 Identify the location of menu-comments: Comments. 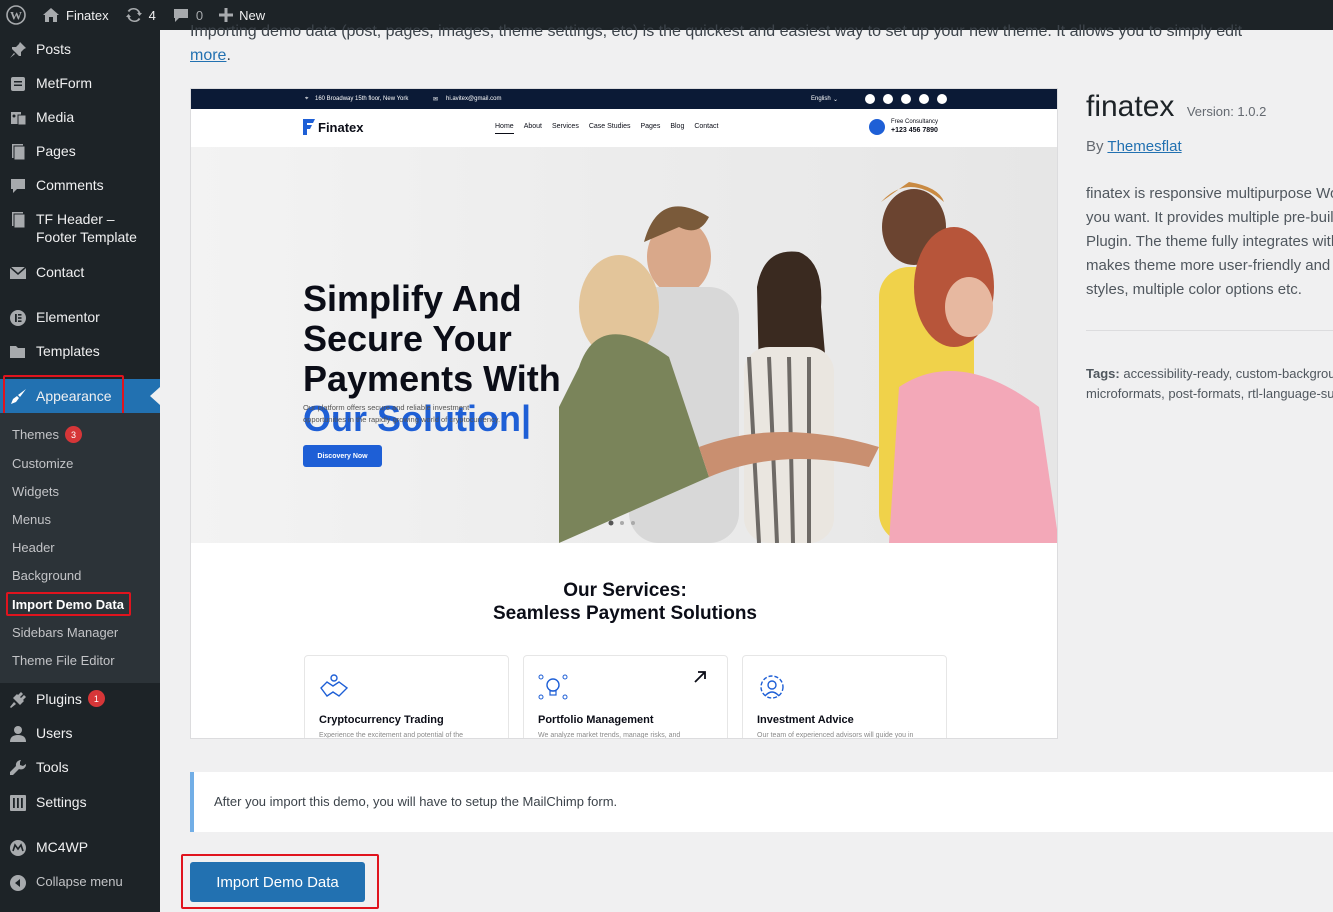
(80, 185).